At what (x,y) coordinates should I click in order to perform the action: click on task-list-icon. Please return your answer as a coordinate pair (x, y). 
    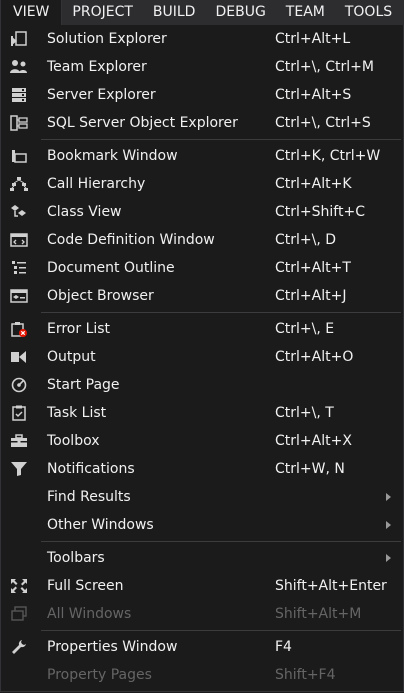
    Looking at the image, I should click on (19, 413).